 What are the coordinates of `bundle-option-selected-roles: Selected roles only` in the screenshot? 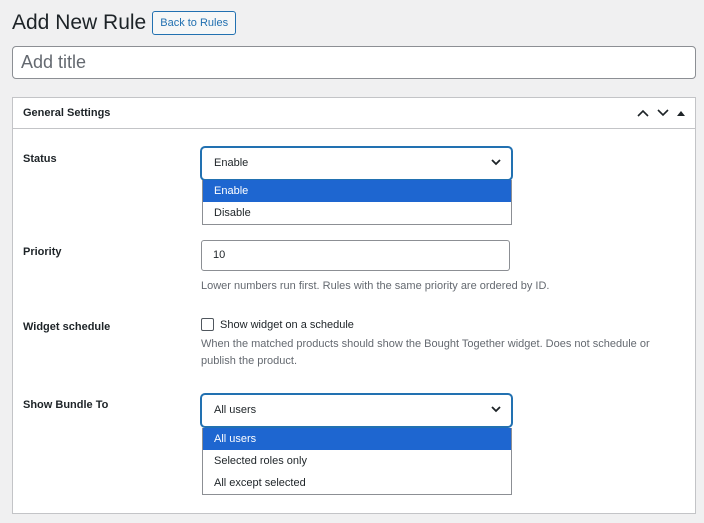 It's located at (357, 461).